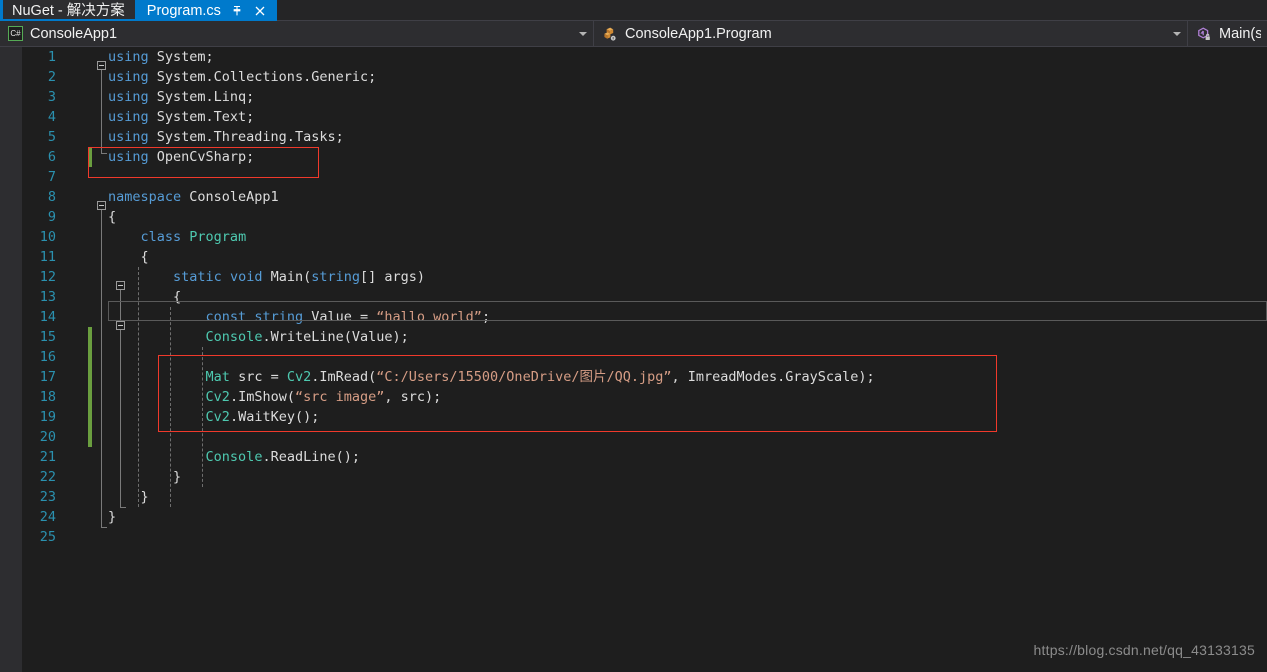 The image size is (1267, 672). I want to click on code-line-5: 5 using System.Threading.Tasks;, so click(633, 137).